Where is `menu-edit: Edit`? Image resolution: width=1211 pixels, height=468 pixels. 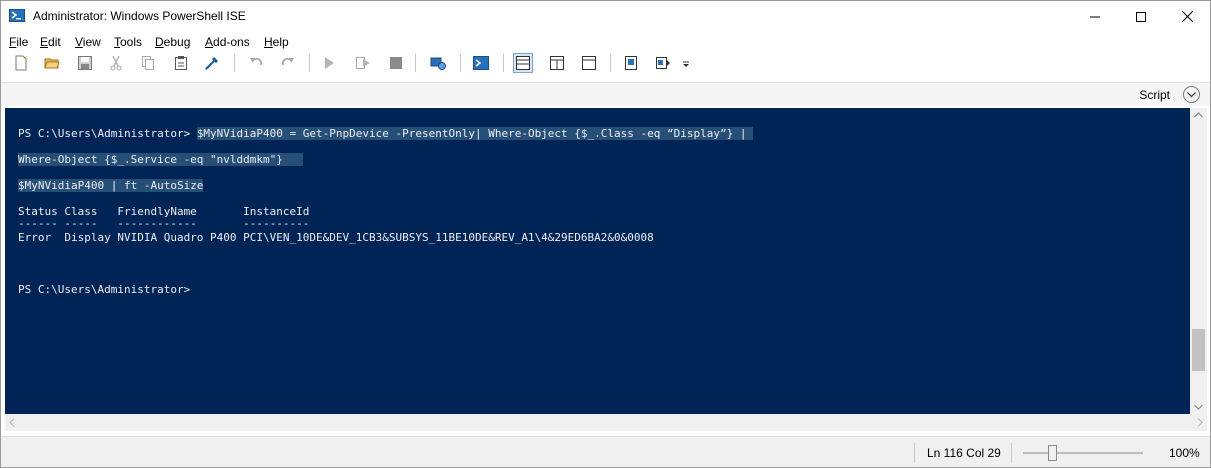 menu-edit: Edit is located at coordinates (50, 42).